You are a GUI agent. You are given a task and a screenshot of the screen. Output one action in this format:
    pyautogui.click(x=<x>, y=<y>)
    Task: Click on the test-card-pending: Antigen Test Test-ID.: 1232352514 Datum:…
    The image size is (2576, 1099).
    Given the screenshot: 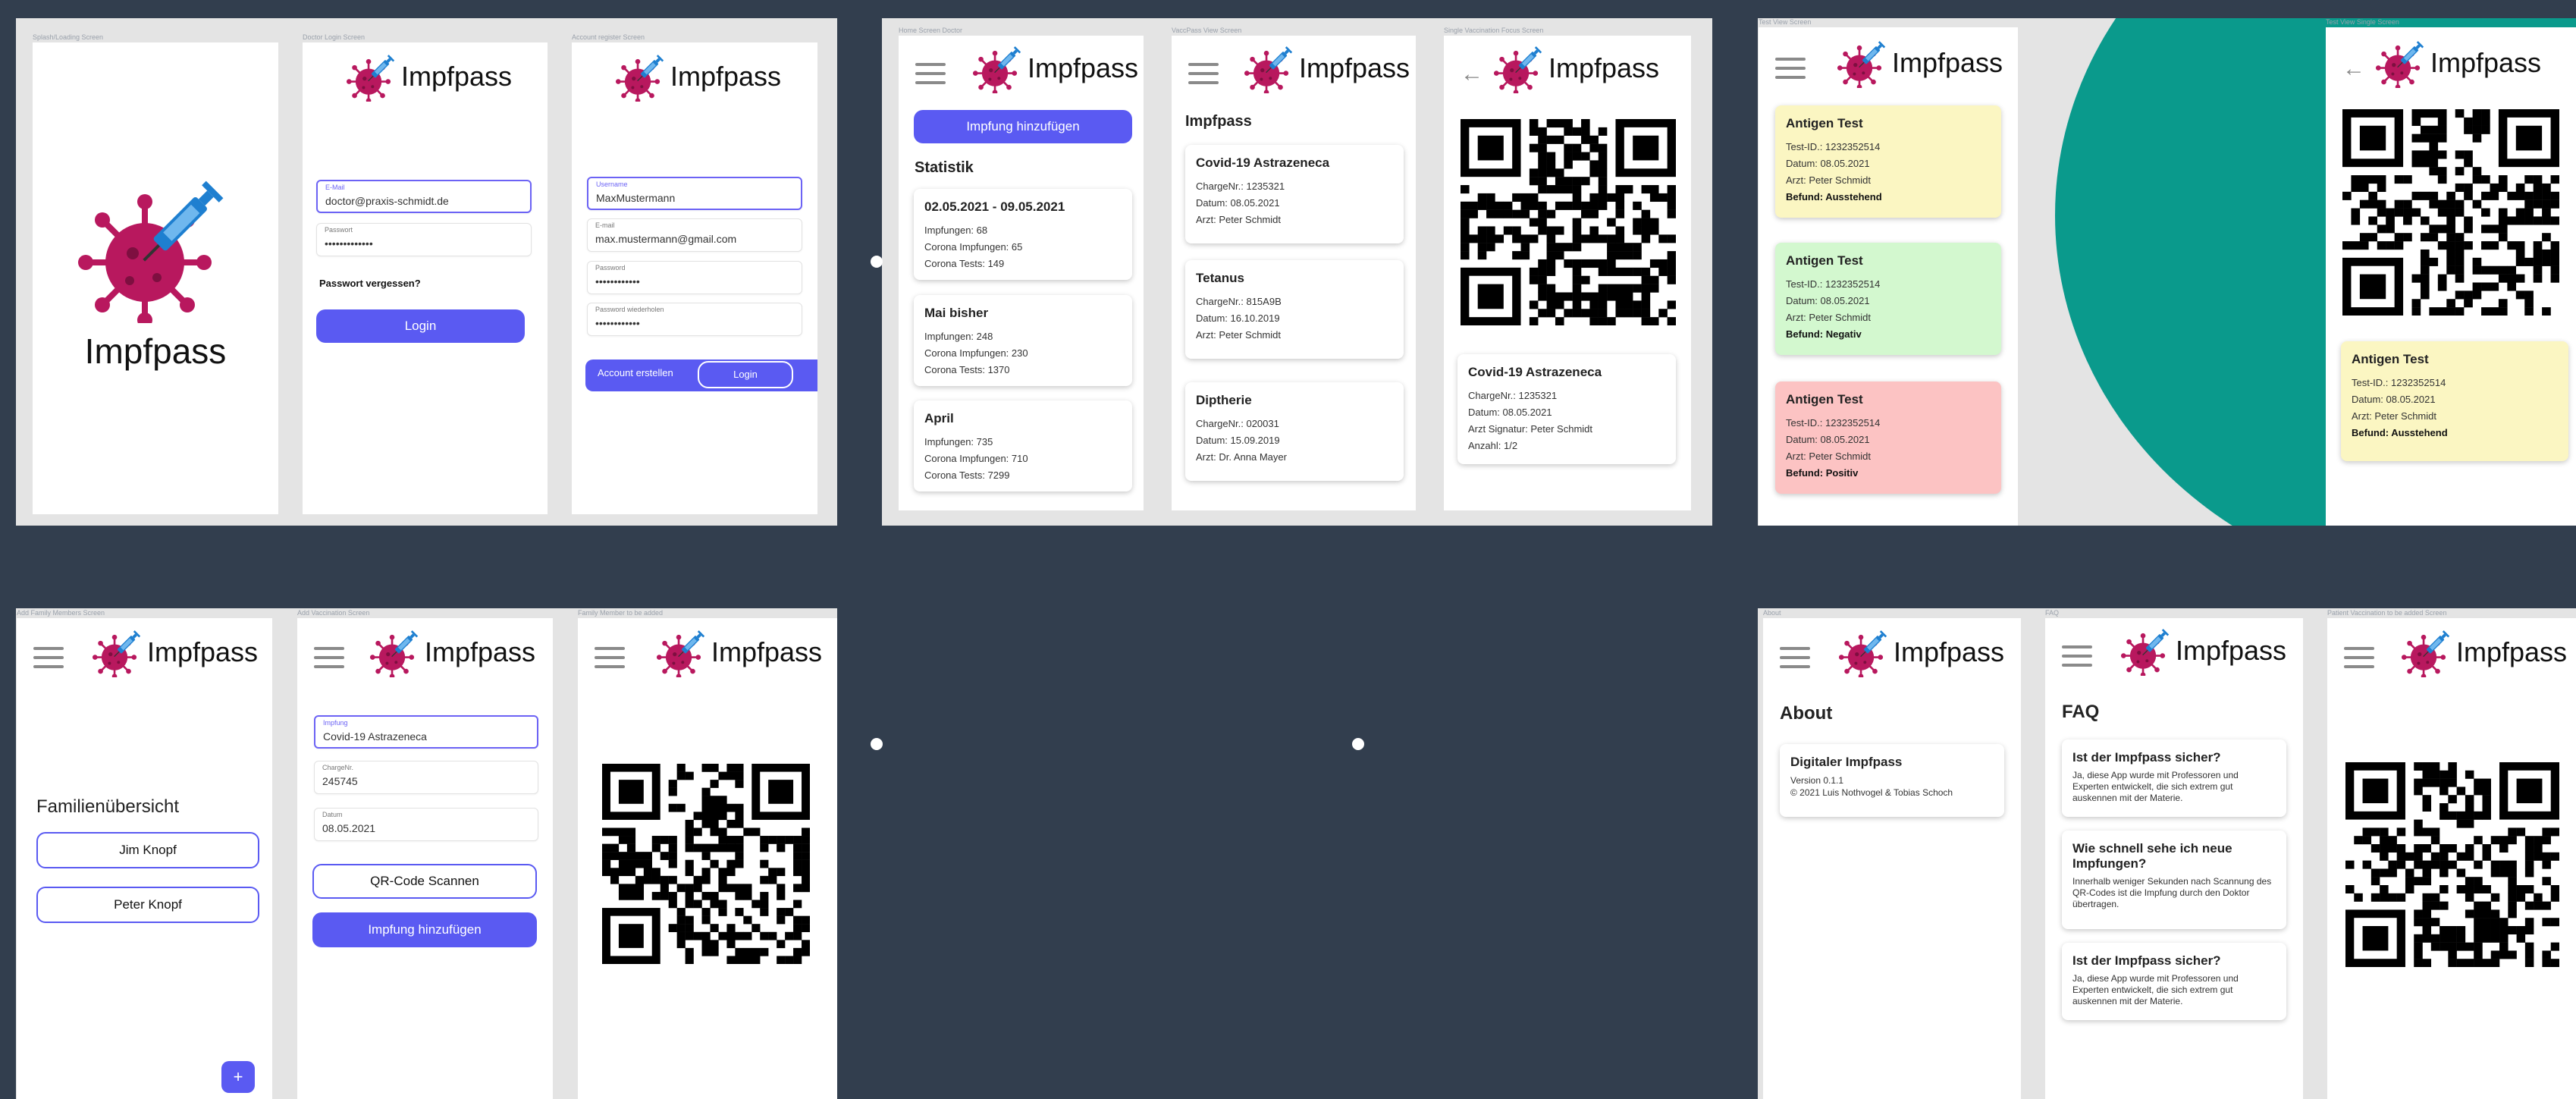 What is the action you would take?
    pyautogui.click(x=1888, y=161)
    